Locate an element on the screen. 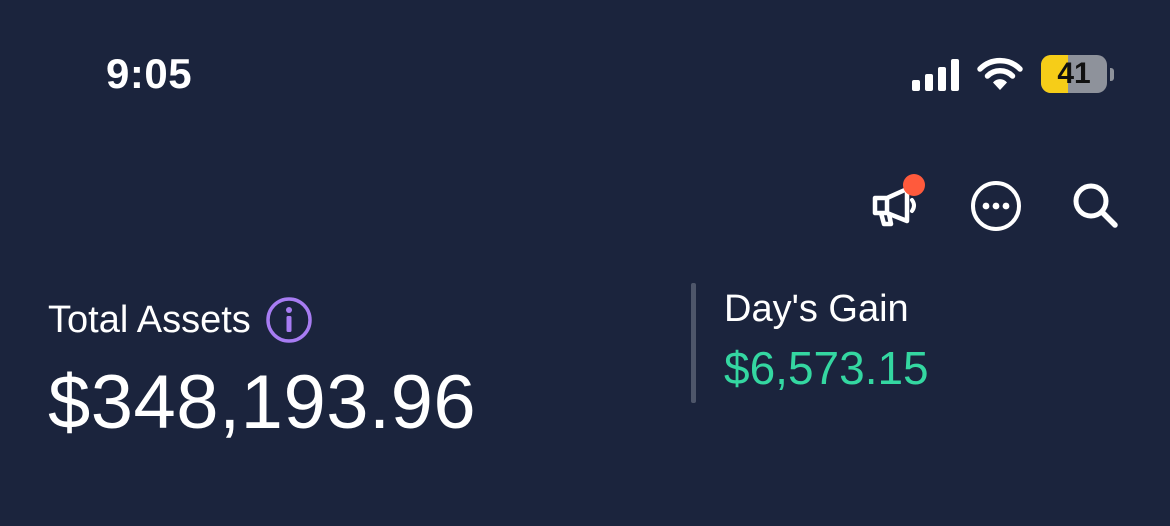  search-button is located at coordinates (1096, 208).